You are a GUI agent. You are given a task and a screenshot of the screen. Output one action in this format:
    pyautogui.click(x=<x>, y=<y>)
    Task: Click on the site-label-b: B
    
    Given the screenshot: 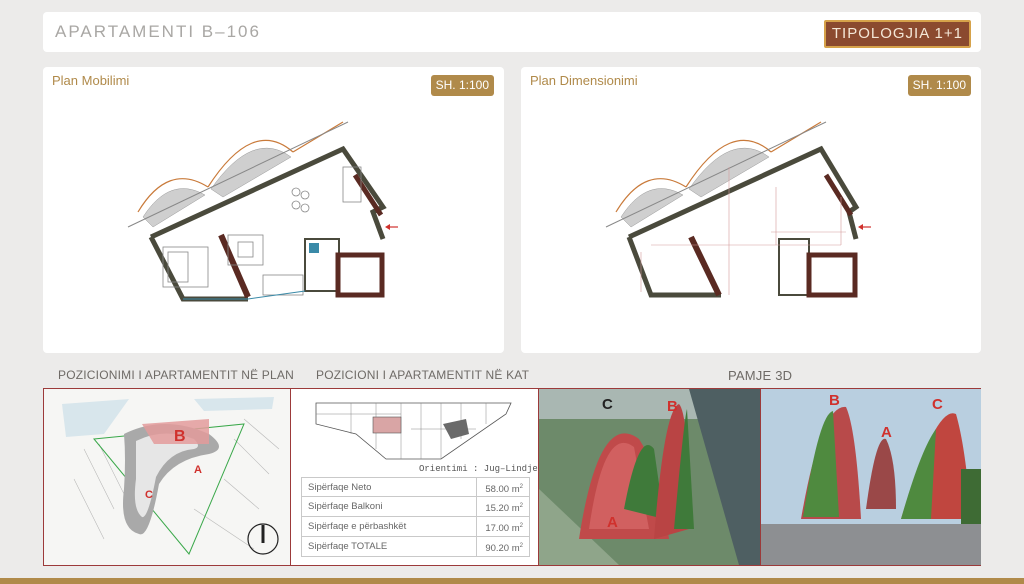 What is the action you would take?
    pyautogui.click(x=180, y=436)
    